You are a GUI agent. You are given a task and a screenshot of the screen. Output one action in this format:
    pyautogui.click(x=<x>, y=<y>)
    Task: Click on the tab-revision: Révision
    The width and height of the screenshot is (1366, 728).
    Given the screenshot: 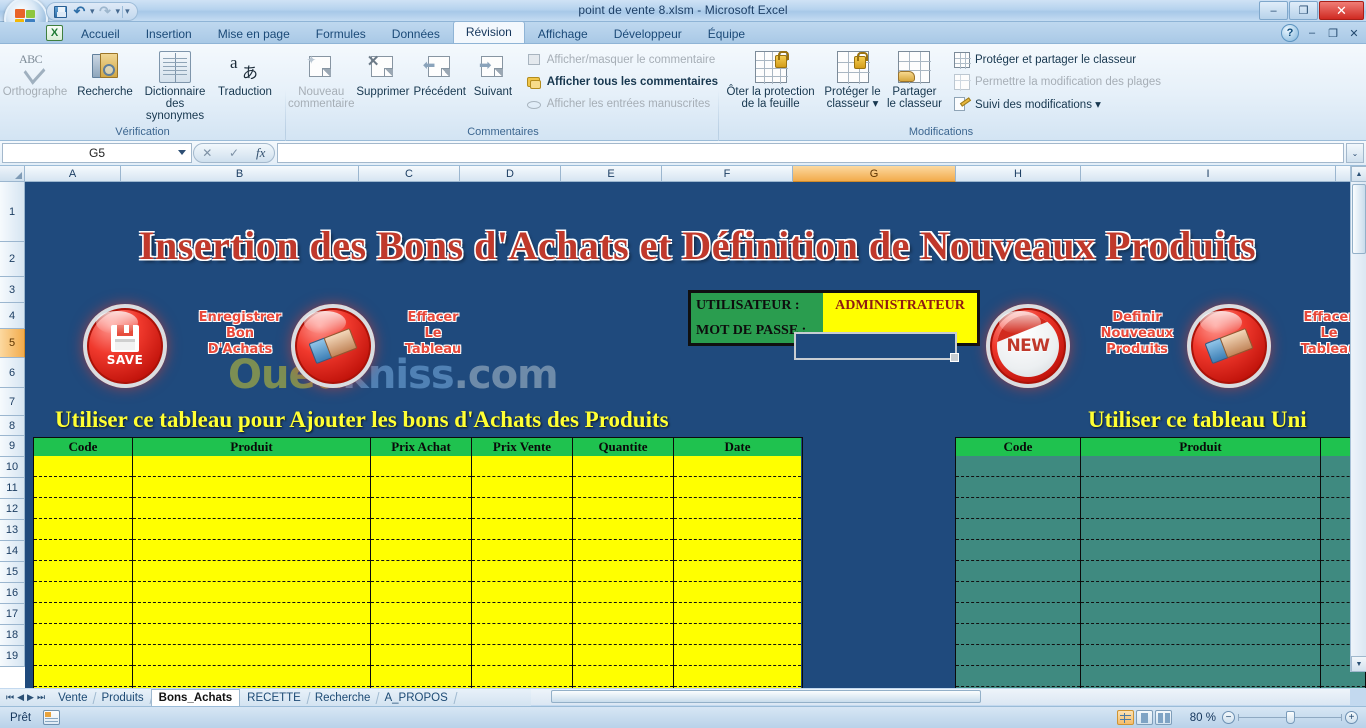 What is the action you would take?
    pyautogui.click(x=488, y=32)
    